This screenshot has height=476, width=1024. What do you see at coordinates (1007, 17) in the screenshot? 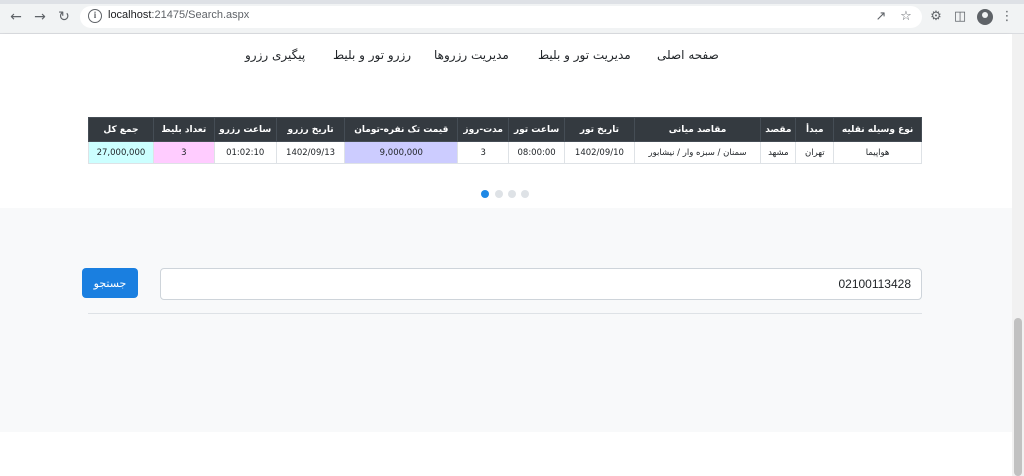
I see `menu-kebab-icon: ⋮` at bounding box center [1007, 17].